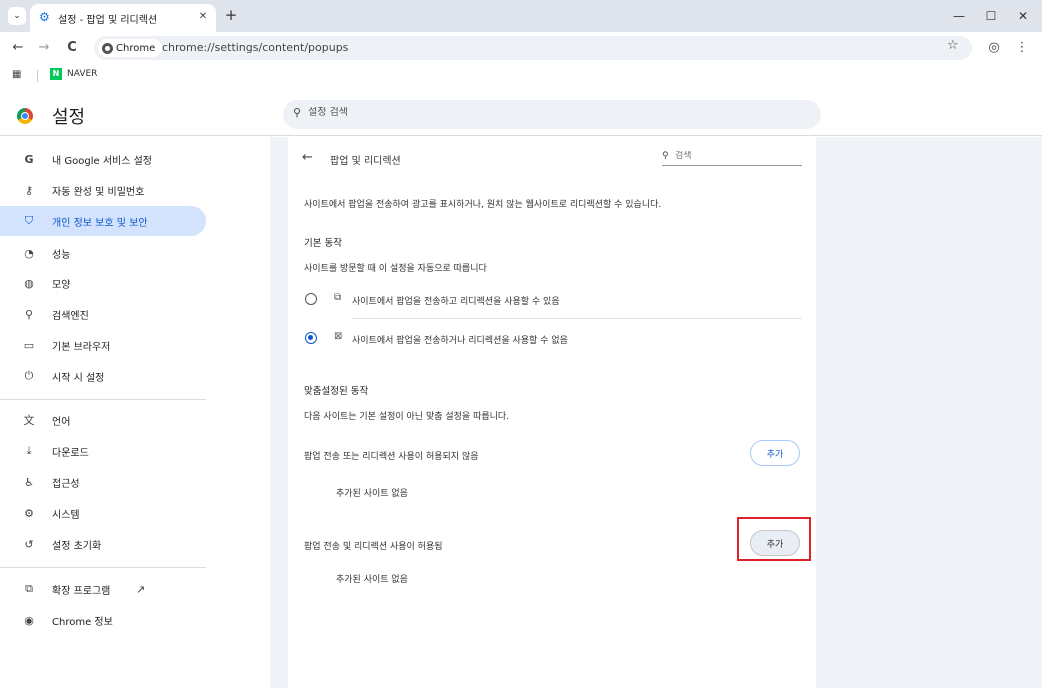  I want to click on radio-allow-label: 사이트에서 팝업을 전송하고 리디렉션을 사용할 수 있음, so click(456, 300).